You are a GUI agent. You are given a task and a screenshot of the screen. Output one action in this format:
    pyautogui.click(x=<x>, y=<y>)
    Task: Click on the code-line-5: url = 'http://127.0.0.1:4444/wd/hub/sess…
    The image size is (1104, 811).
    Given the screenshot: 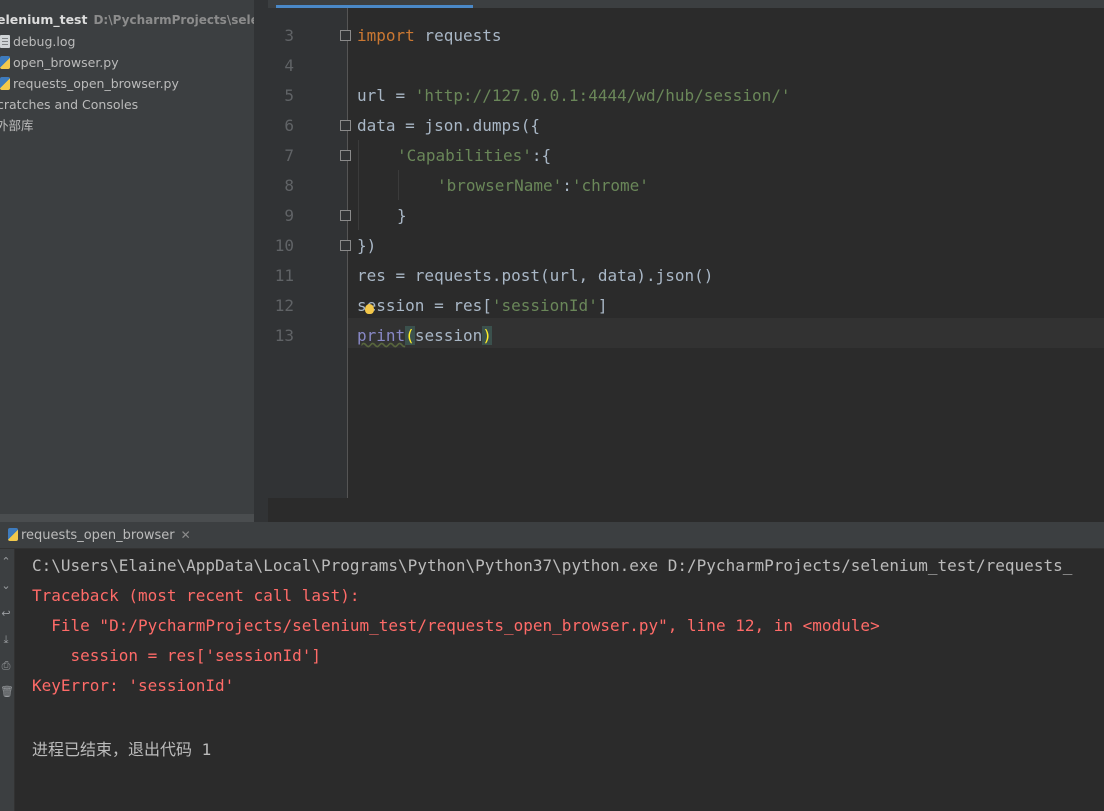 What is the action you would take?
    pyautogui.click(x=573, y=95)
    